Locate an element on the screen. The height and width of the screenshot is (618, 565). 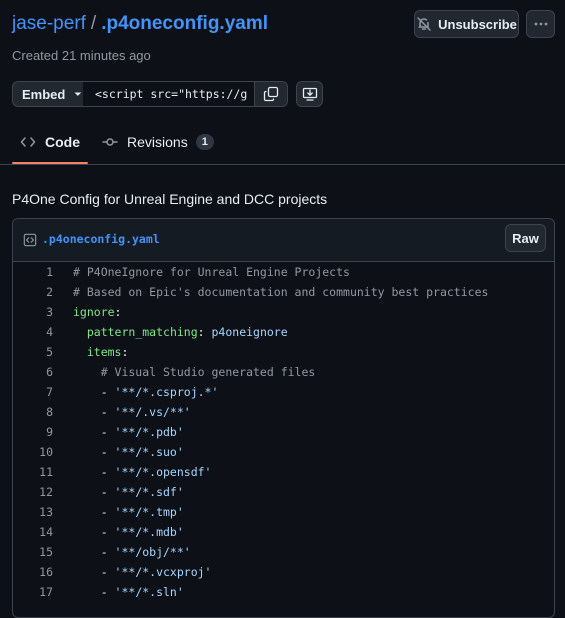
line-number: 1 is located at coordinates (43, 272).